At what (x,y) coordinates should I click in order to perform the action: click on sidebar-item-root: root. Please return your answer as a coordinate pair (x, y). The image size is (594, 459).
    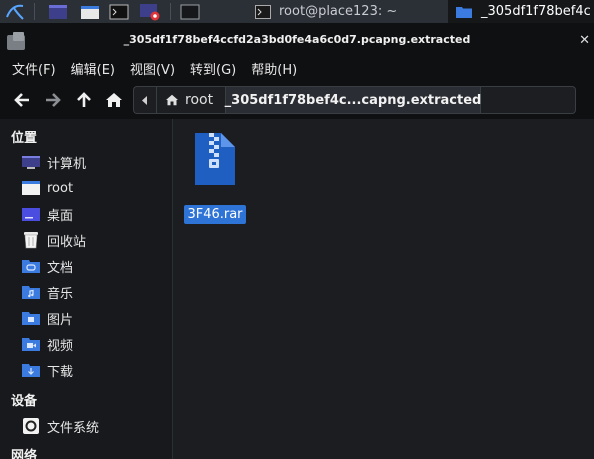
    Looking at the image, I should click on (86, 188).